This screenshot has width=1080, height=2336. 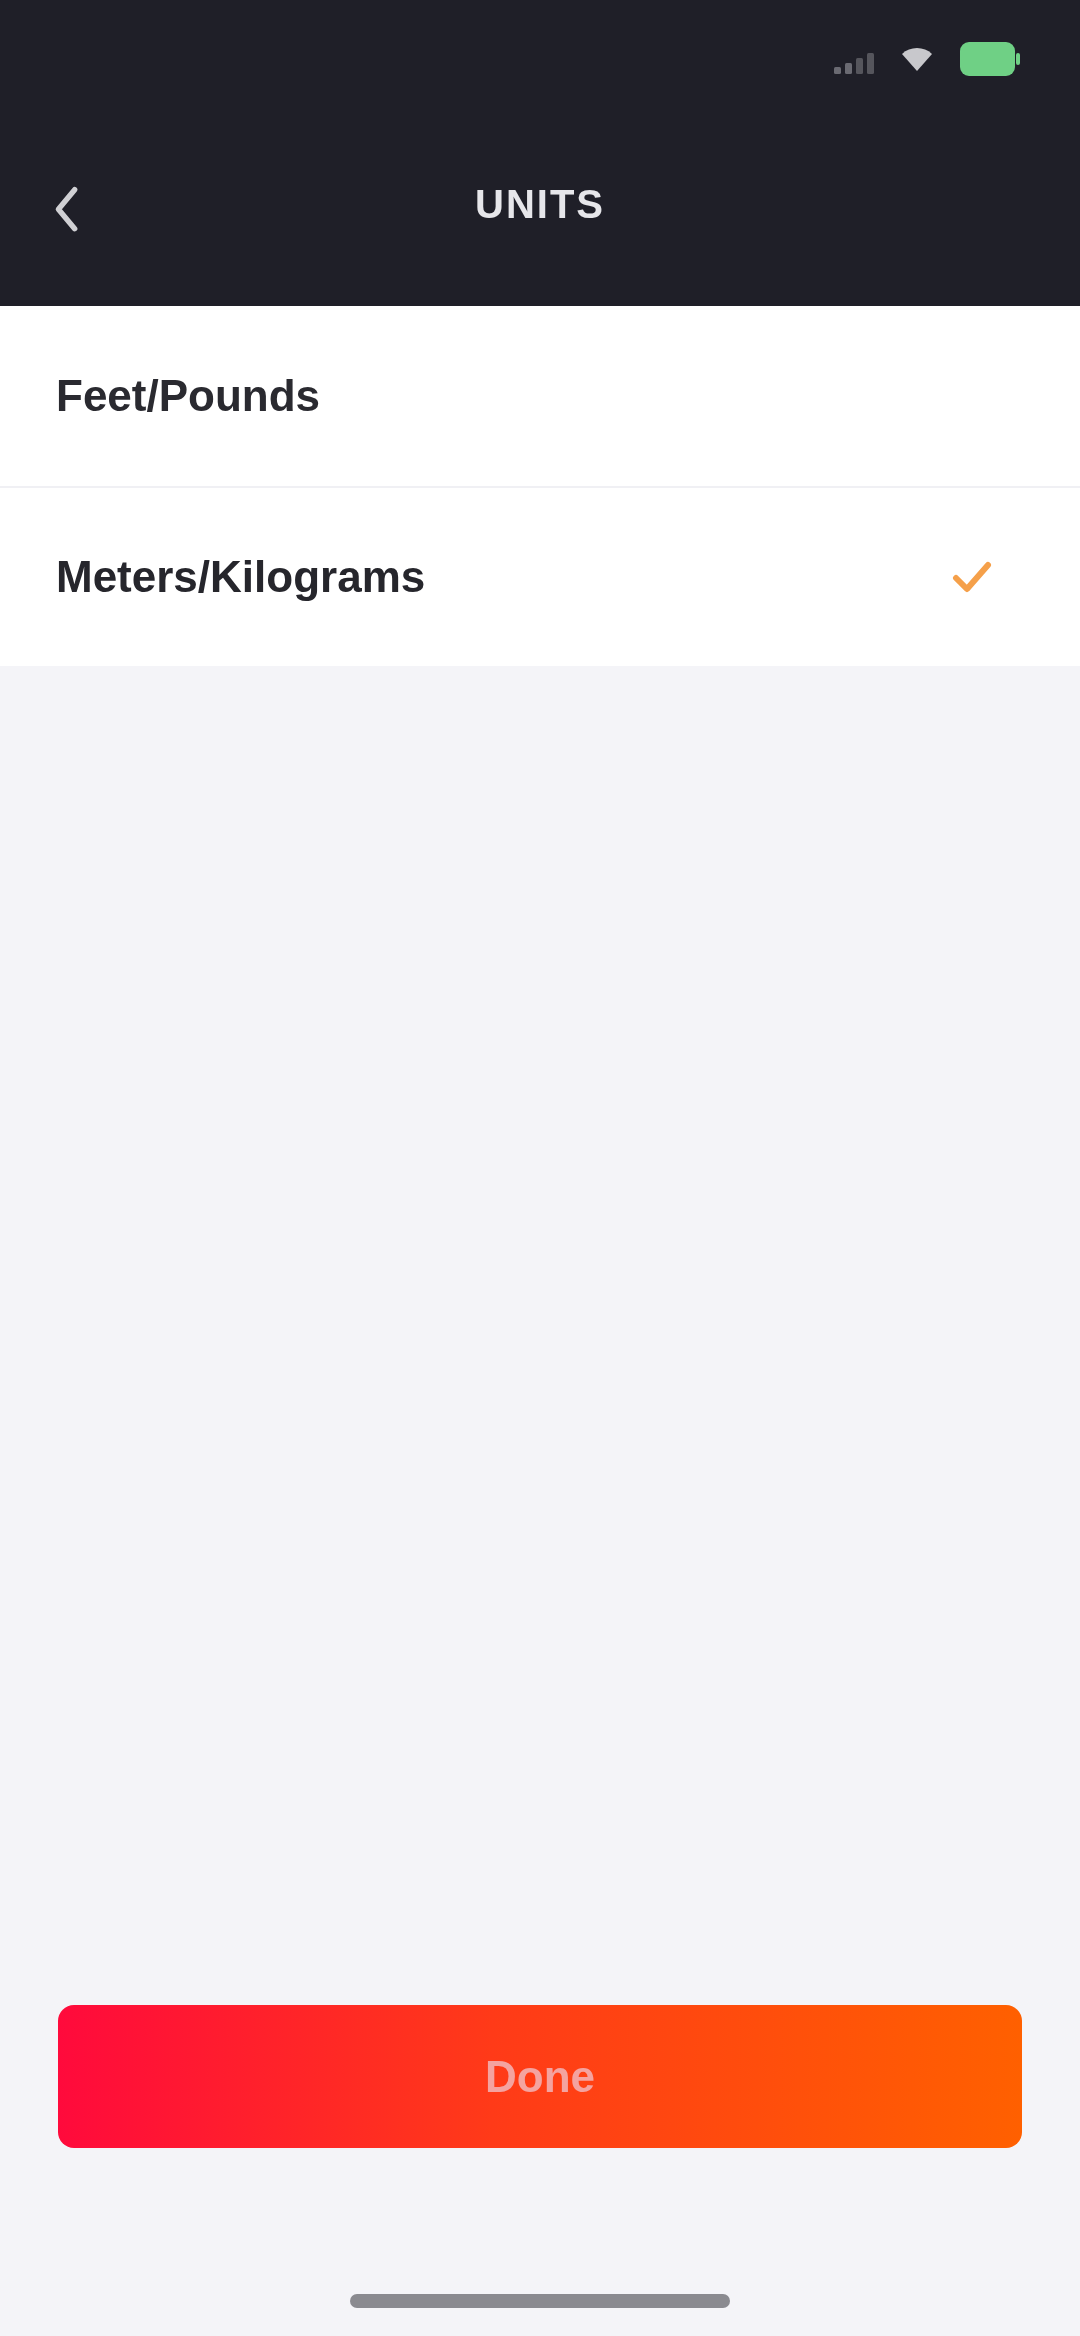 I want to click on checkmark-icon, so click(x=972, y=577).